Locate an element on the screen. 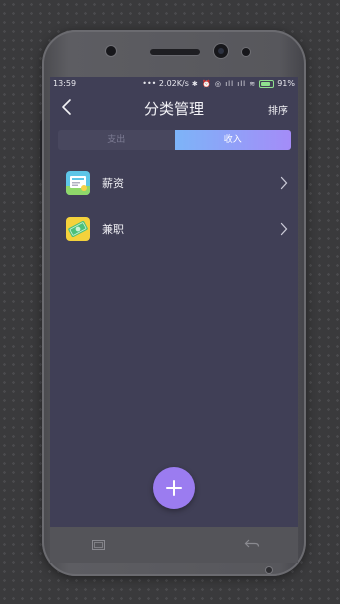 The image size is (340, 604). tab-income: 收入 is located at coordinates (232, 140).